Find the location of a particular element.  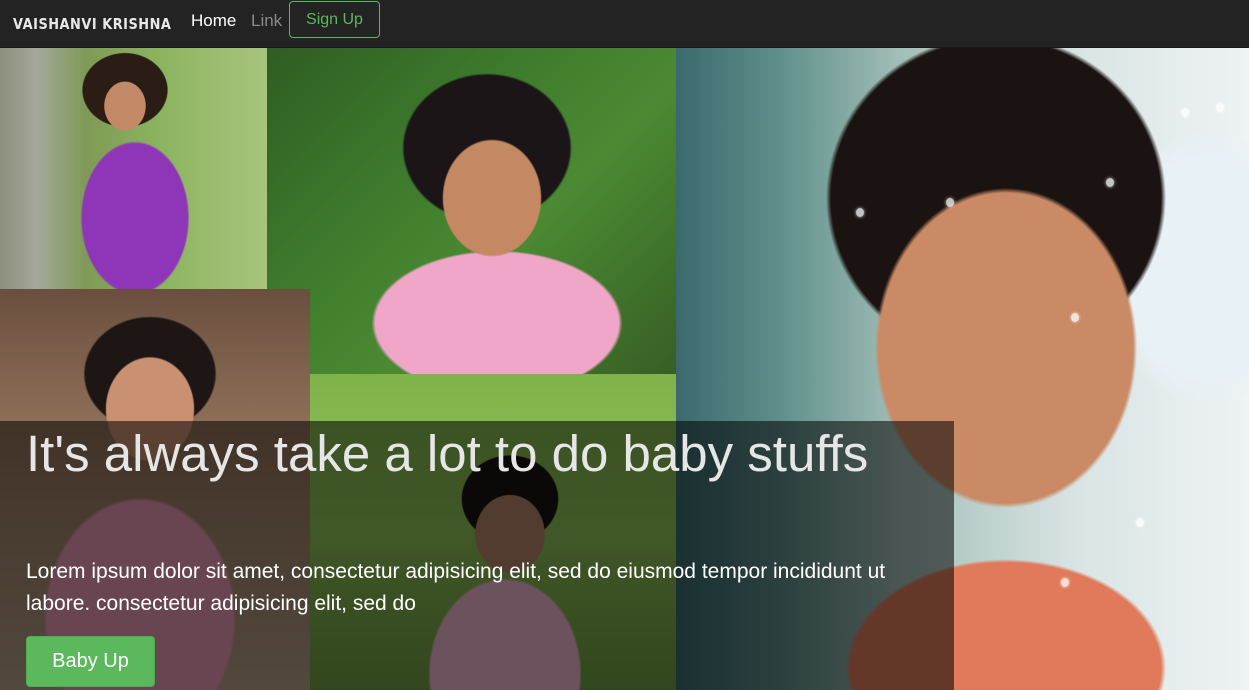

top-navbar: VAISHANVI KRISHNA Home Link Sign Up is located at coordinates (624, 24).